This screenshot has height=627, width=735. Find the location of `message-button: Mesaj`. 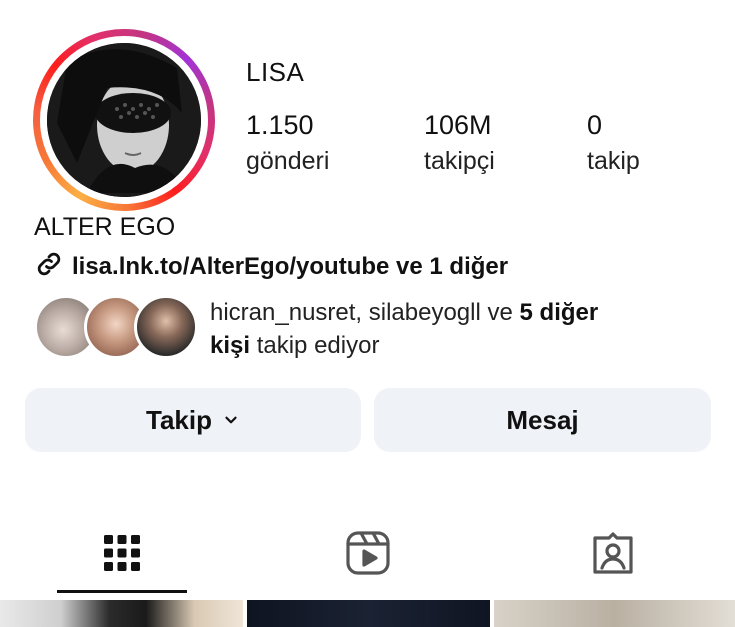

message-button: Mesaj is located at coordinates (542, 420).